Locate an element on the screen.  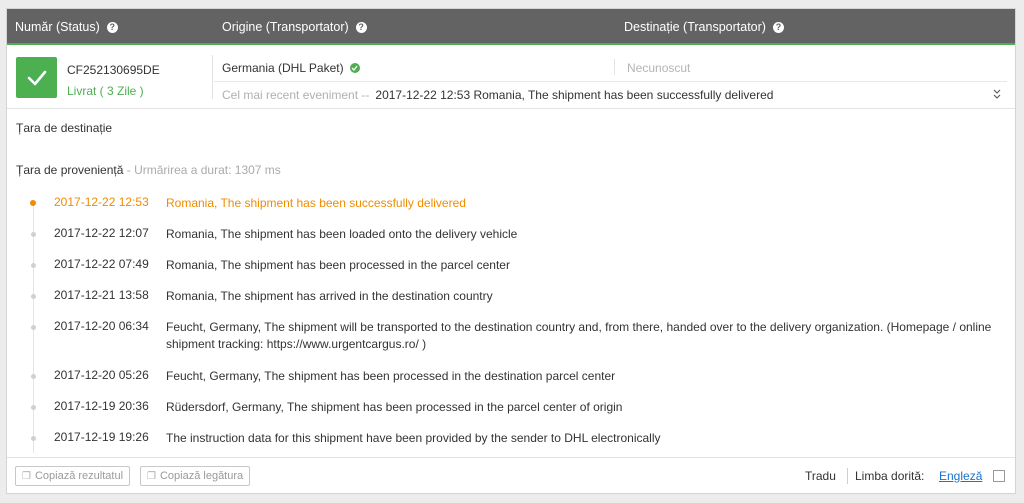
verified-check-icon is located at coordinates (354, 68).